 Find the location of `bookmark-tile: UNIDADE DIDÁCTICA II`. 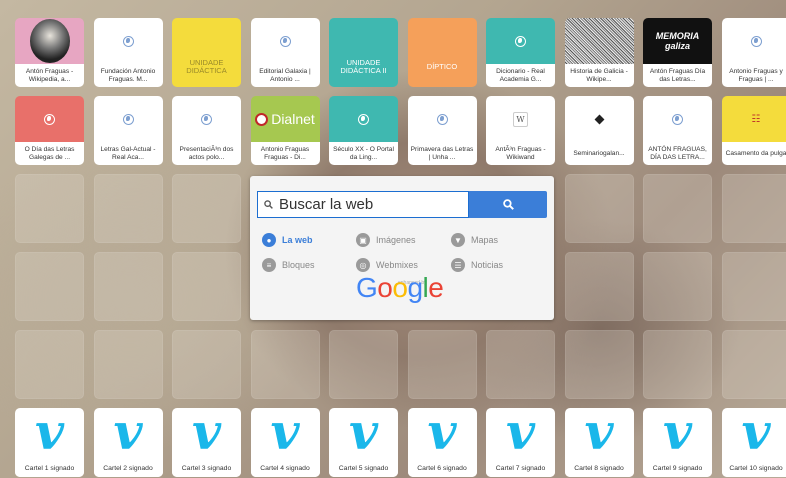

bookmark-tile: UNIDADE DIDÁCTICA II is located at coordinates (363, 52).